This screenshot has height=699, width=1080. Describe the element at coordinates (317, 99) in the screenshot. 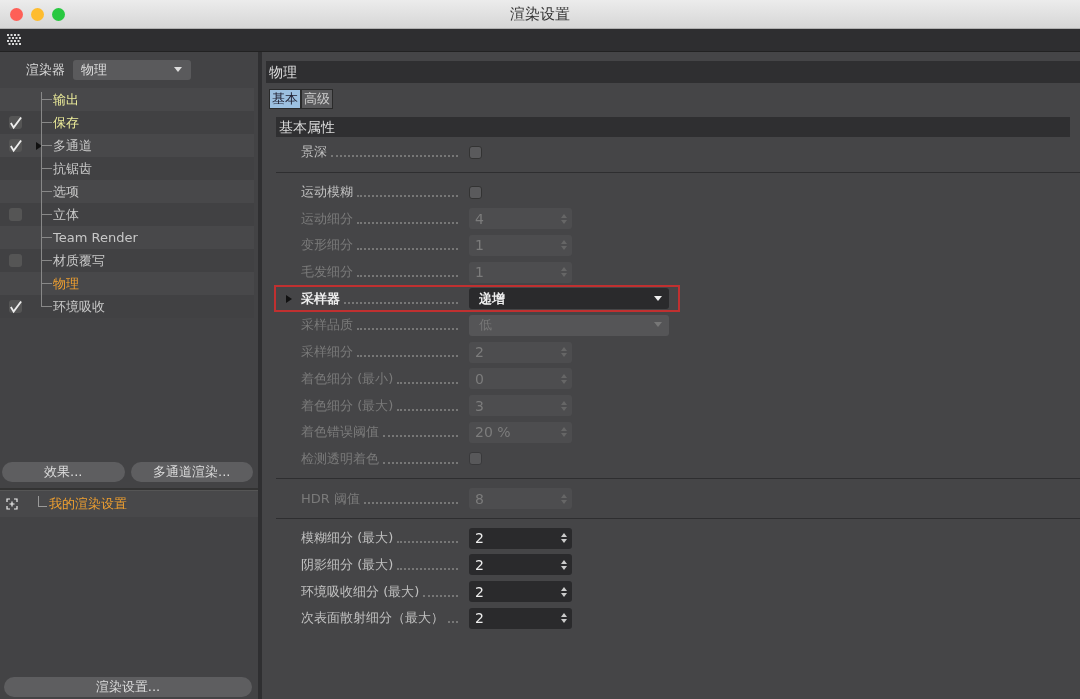

I see `tab: 高级` at that location.